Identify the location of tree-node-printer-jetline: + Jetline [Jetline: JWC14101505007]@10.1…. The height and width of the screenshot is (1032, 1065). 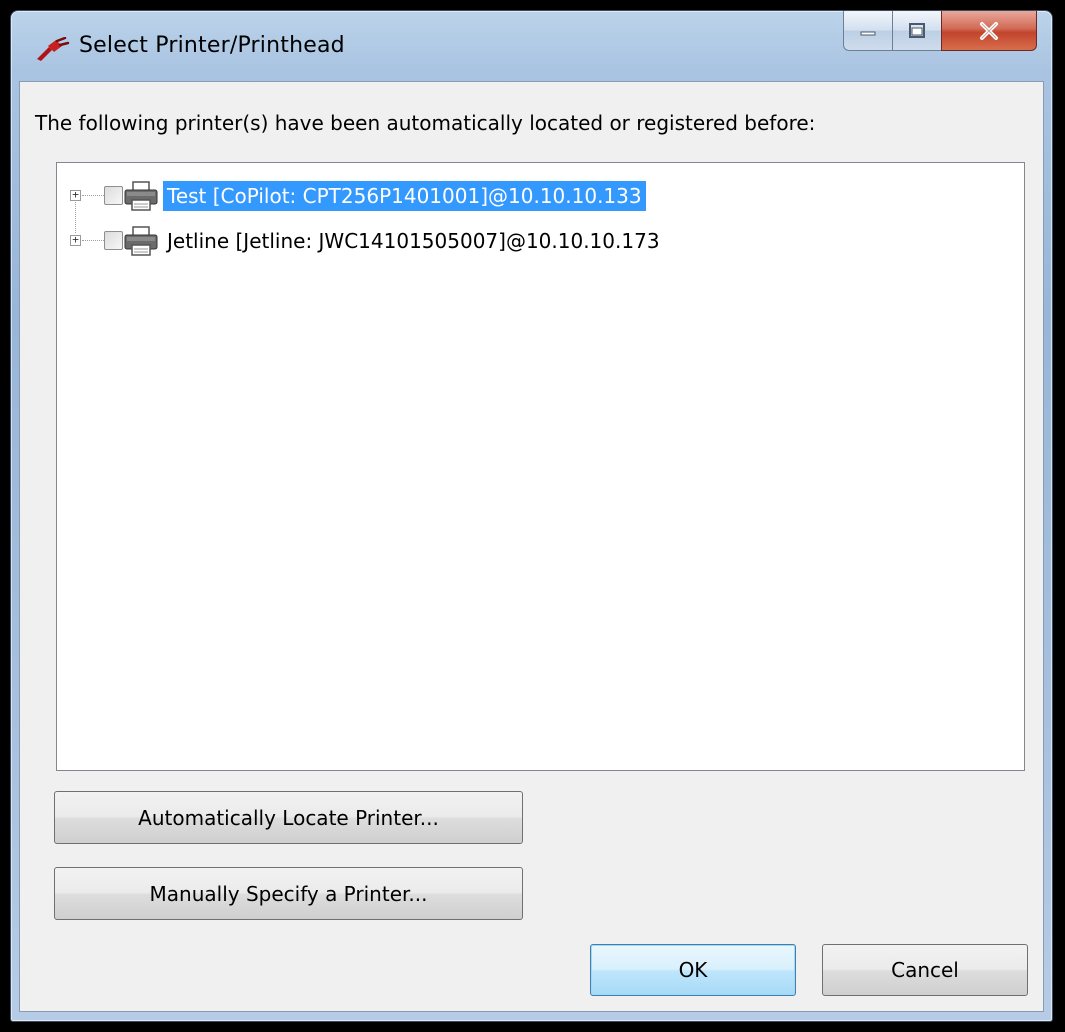
(527, 241).